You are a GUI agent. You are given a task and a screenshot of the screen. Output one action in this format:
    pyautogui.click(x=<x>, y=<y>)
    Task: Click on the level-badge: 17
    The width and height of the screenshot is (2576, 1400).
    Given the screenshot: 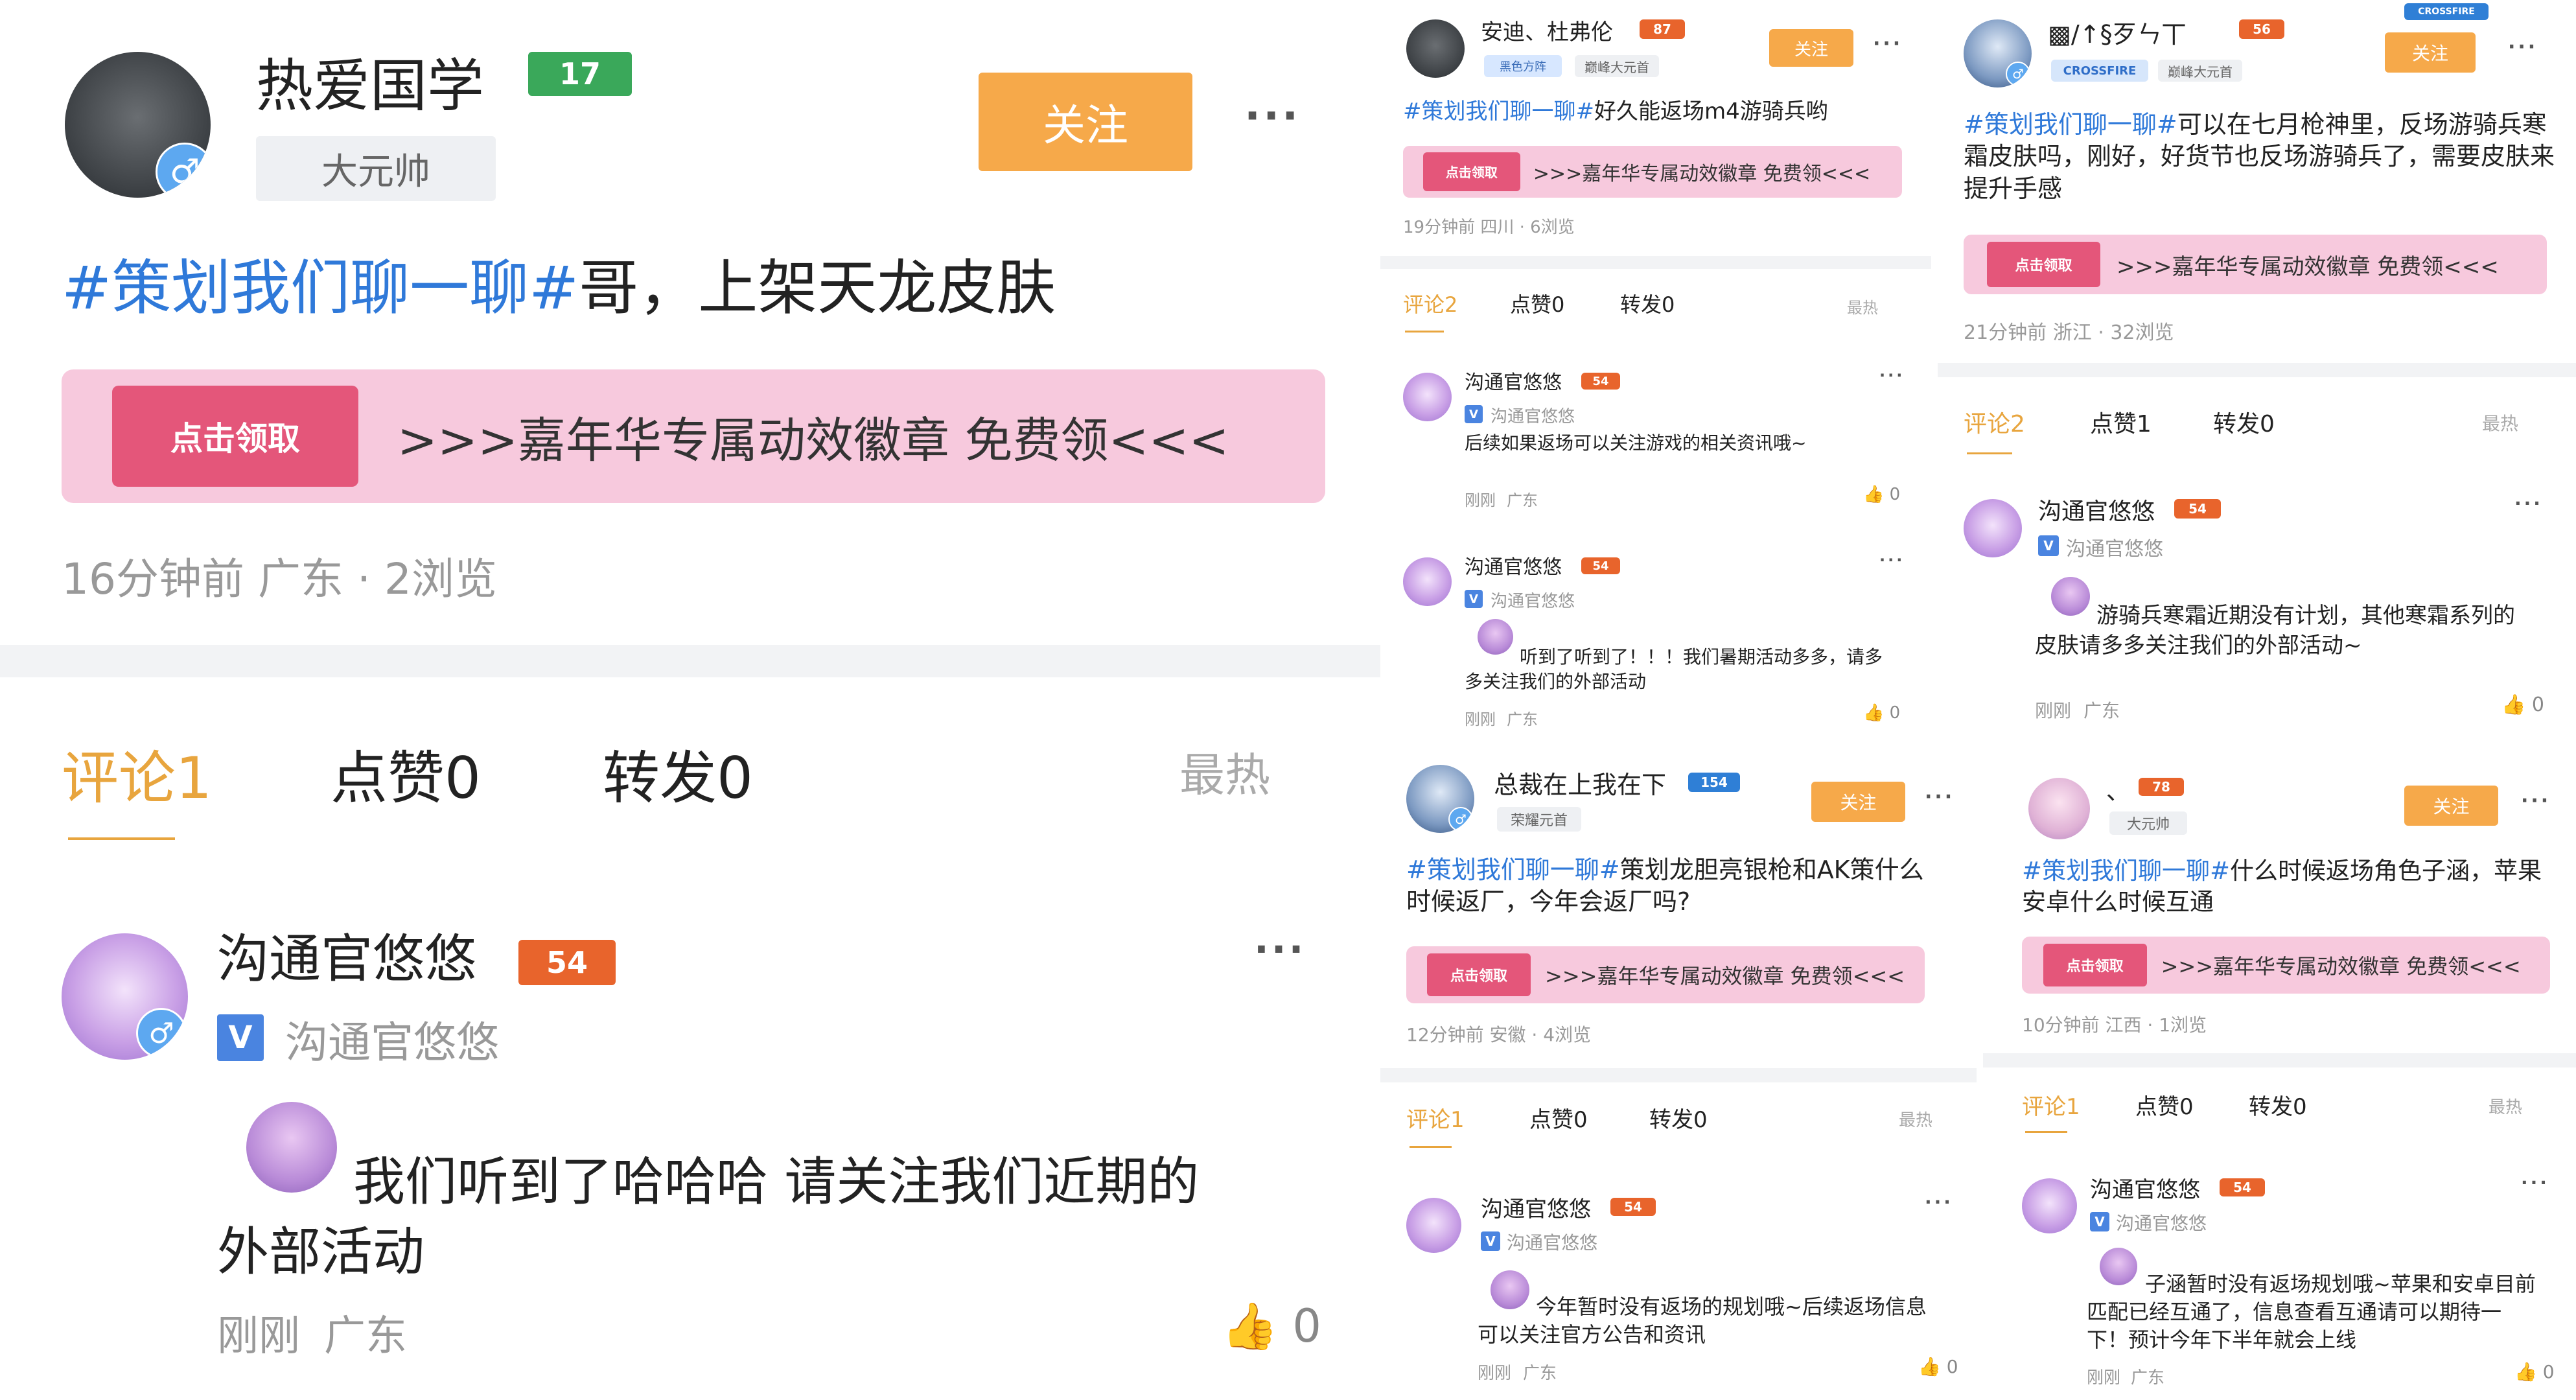 What is the action you would take?
    pyautogui.click(x=580, y=74)
    